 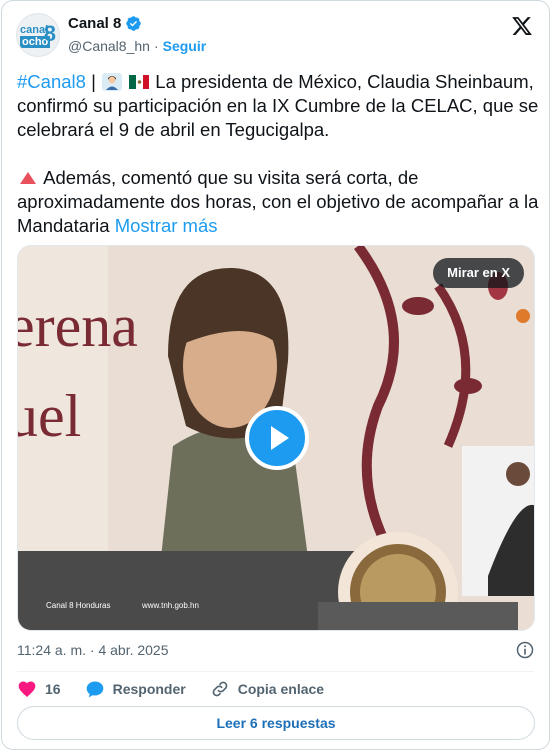 I want to click on woman-office-worker-emoji, so click(x=112, y=82).